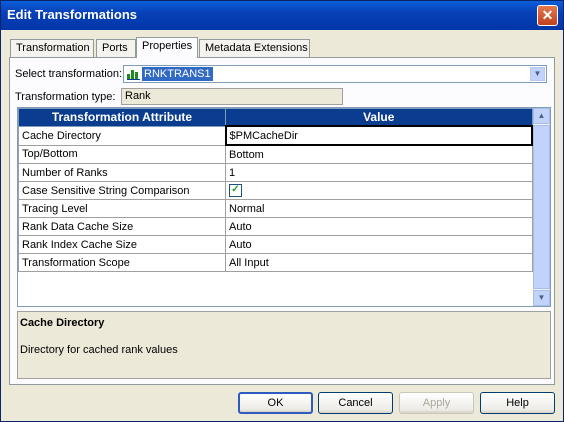 The image size is (564, 422). Describe the element at coordinates (133, 75) in the screenshot. I see `rank-transformation-icon` at that location.